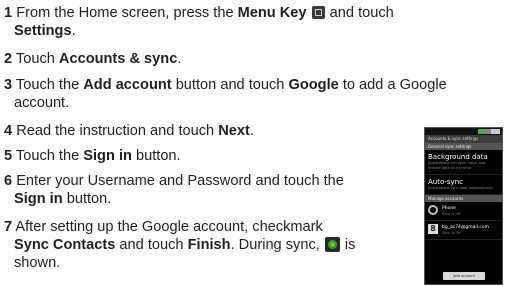 The height and width of the screenshot is (286, 507). I want to click on step-bold-text: Sync Contacts, so click(65, 245).